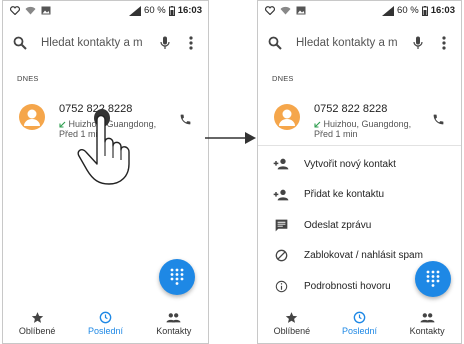 The height and width of the screenshot is (344, 464). I want to click on call-time: Před 1 min, so click(336, 134).